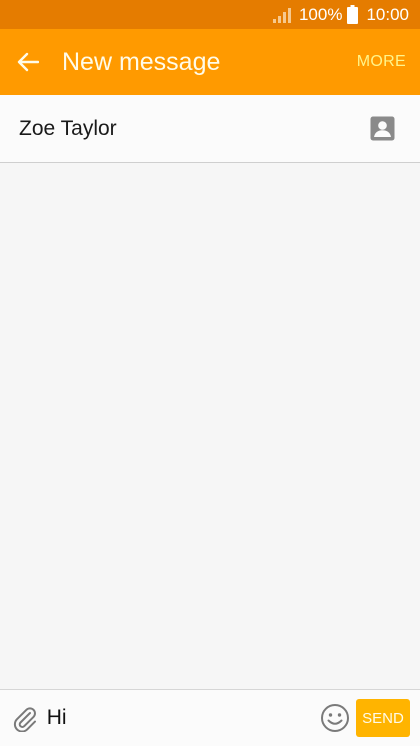 The width and height of the screenshot is (420, 746). I want to click on send-button: SEND, so click(382, 718).